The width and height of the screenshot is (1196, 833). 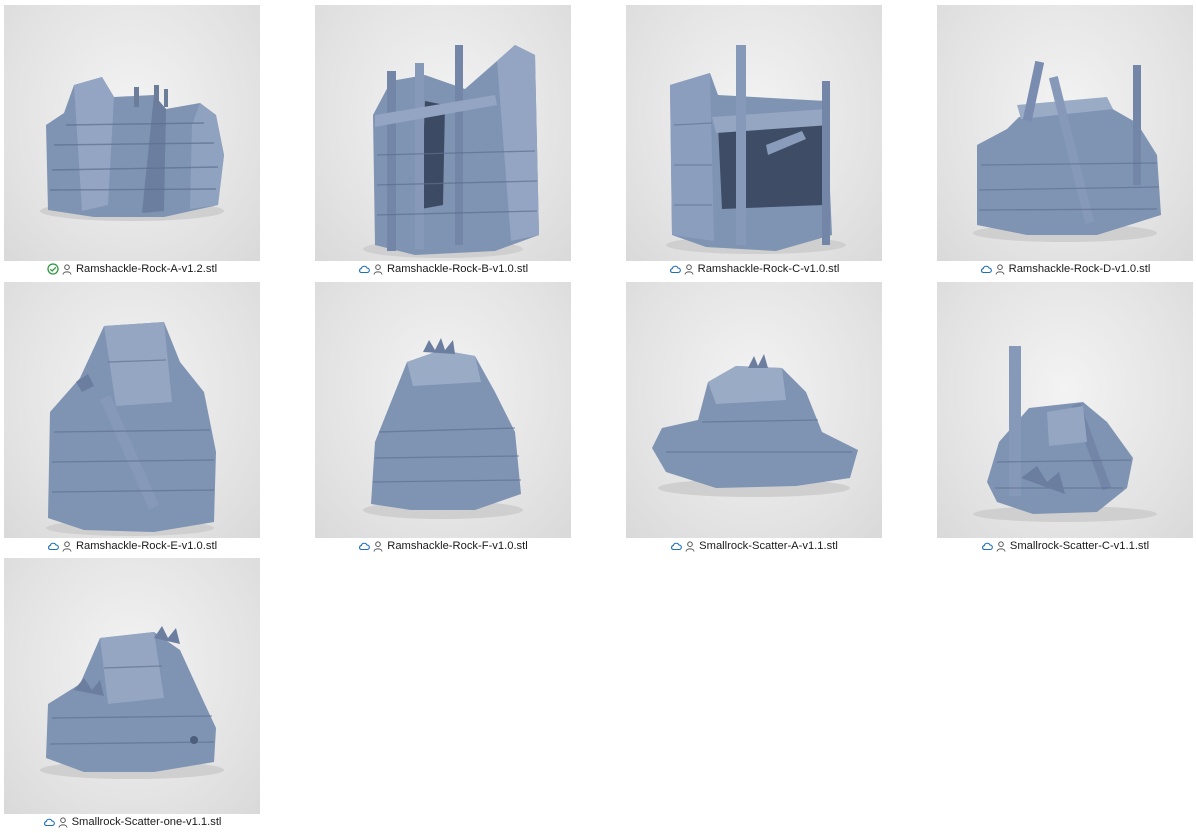 I want to click on file-label: Ramshackle-Rock-A-v1.2.stl, so click(x=141, y=269).